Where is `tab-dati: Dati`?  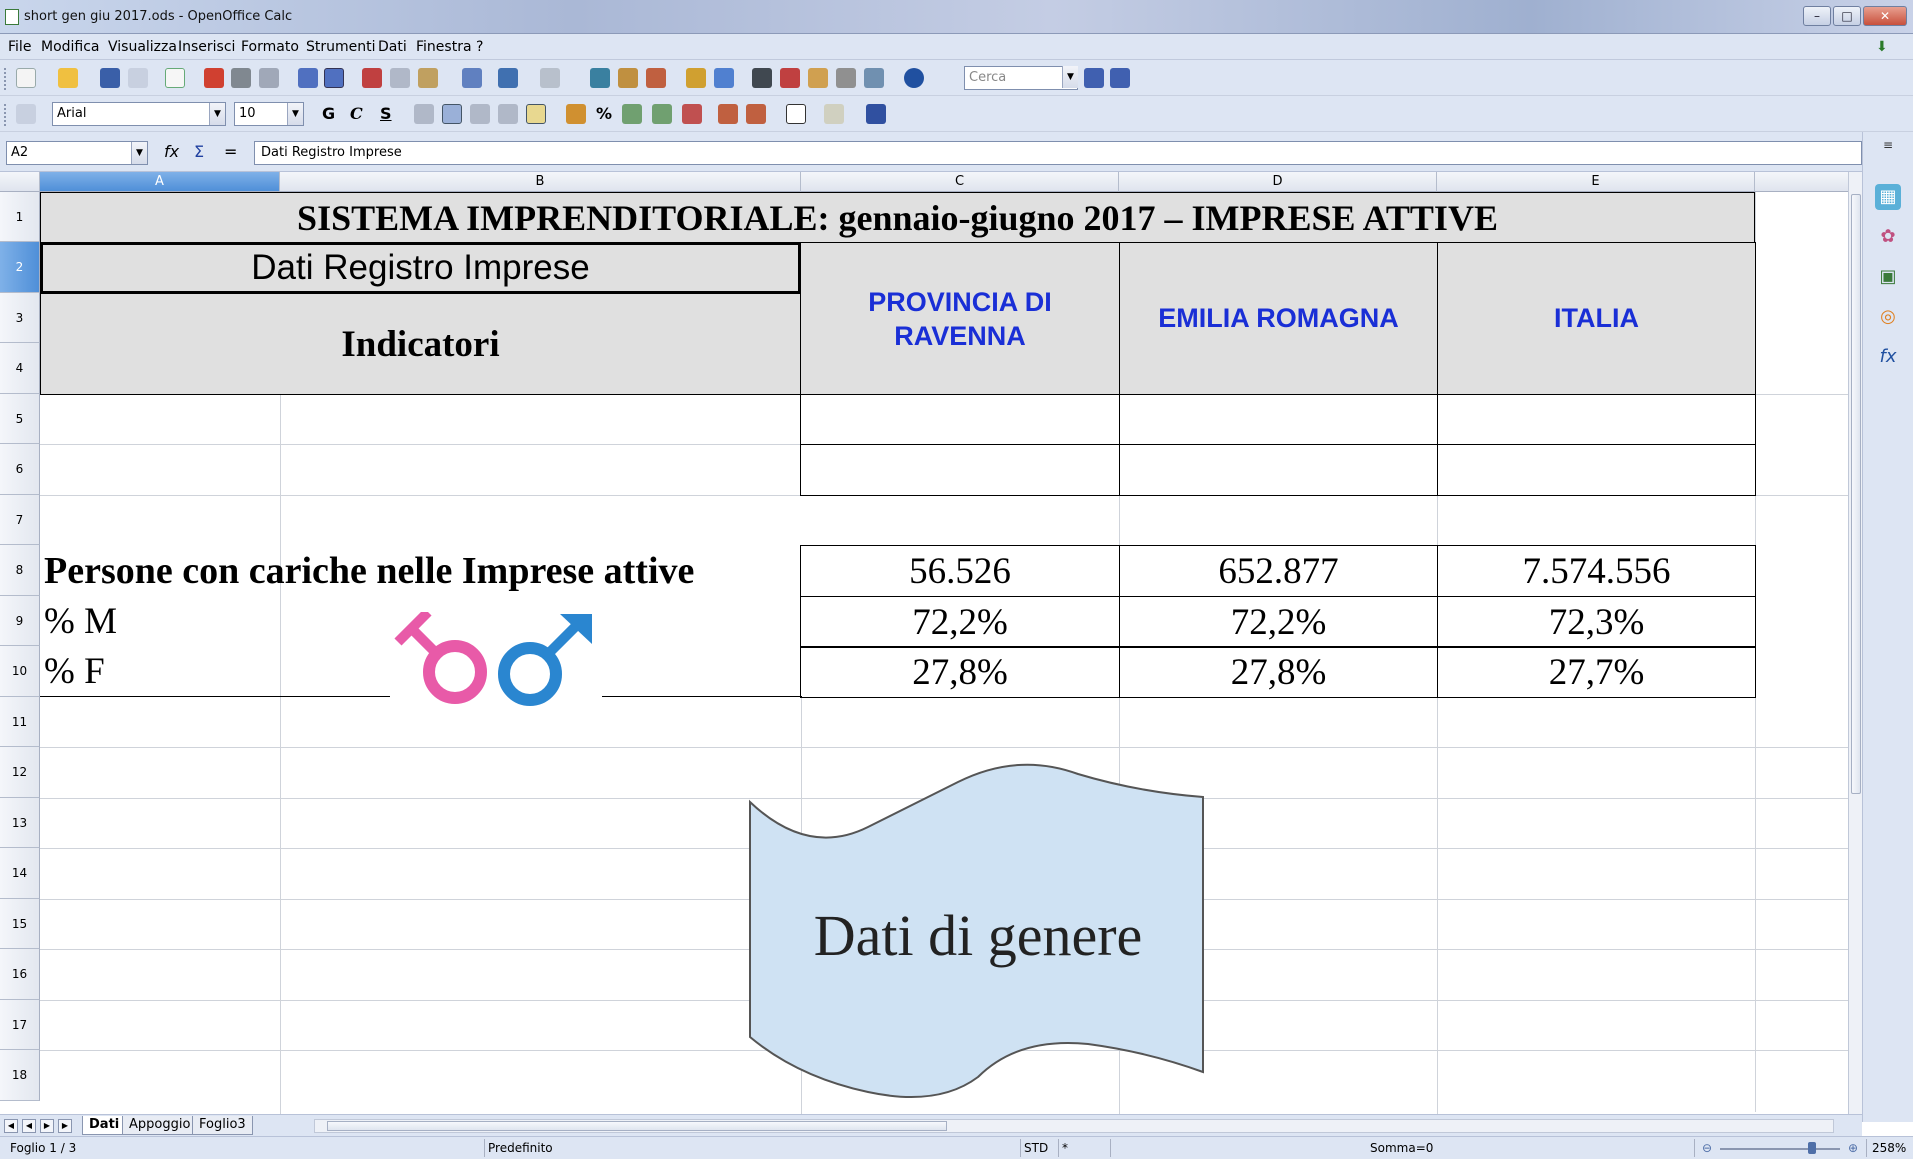 tab-dati: Dati is located at coordinates (104, 1125).